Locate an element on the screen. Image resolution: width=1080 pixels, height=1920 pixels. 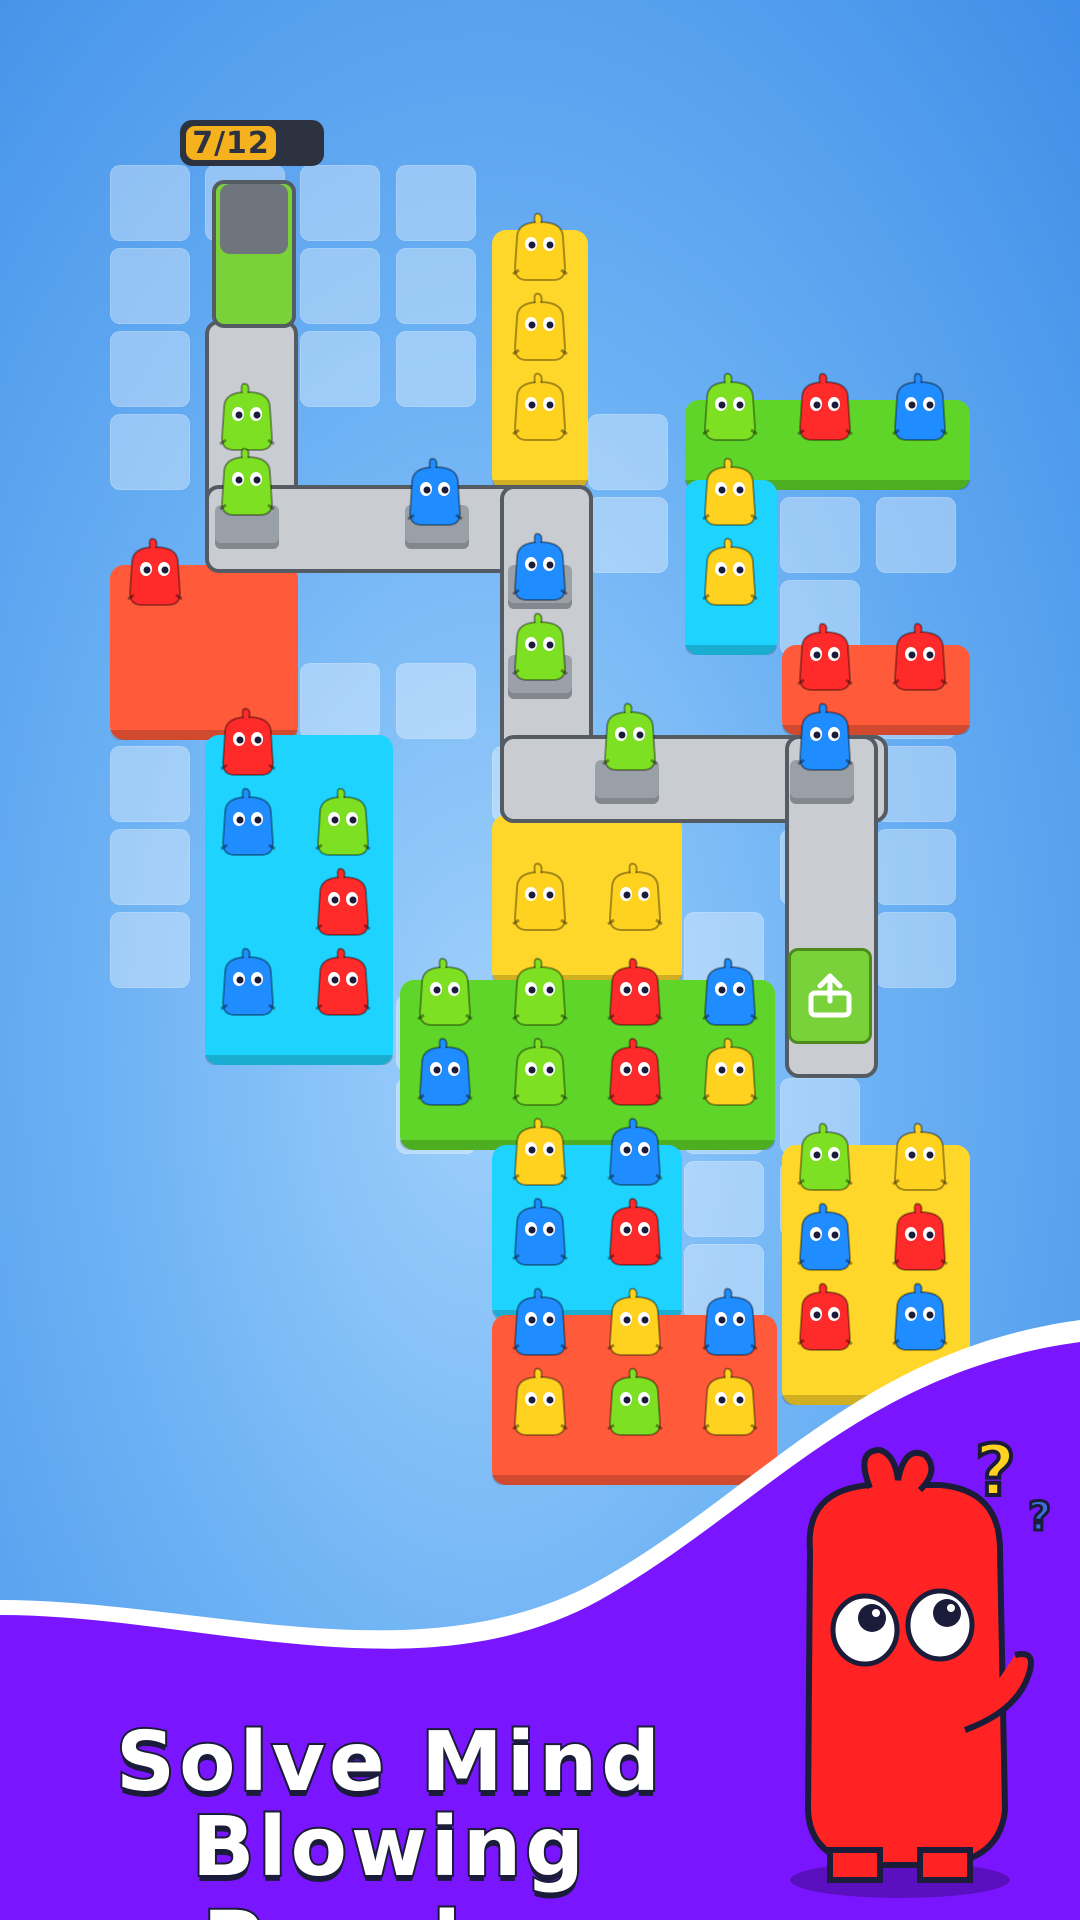
red-mascot-character: ? ? is located at coordinates (921, 1663).